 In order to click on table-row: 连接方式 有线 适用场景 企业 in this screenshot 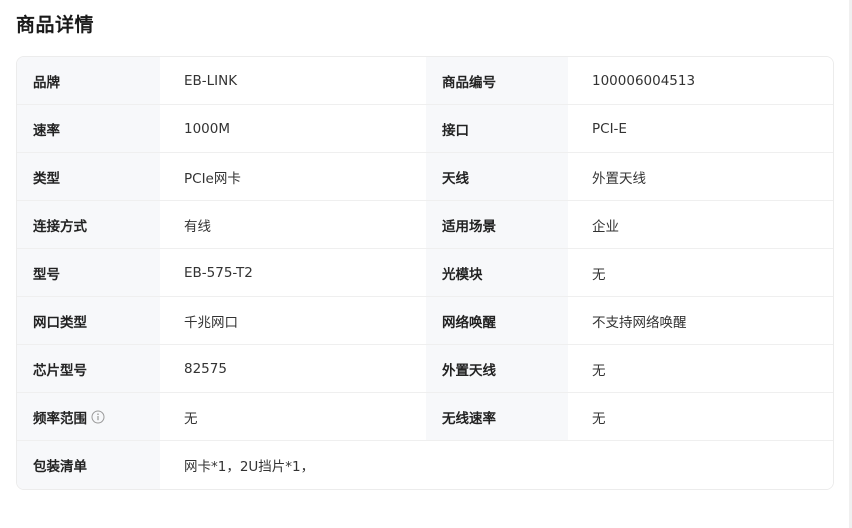, I will do `click(425, 225)`.